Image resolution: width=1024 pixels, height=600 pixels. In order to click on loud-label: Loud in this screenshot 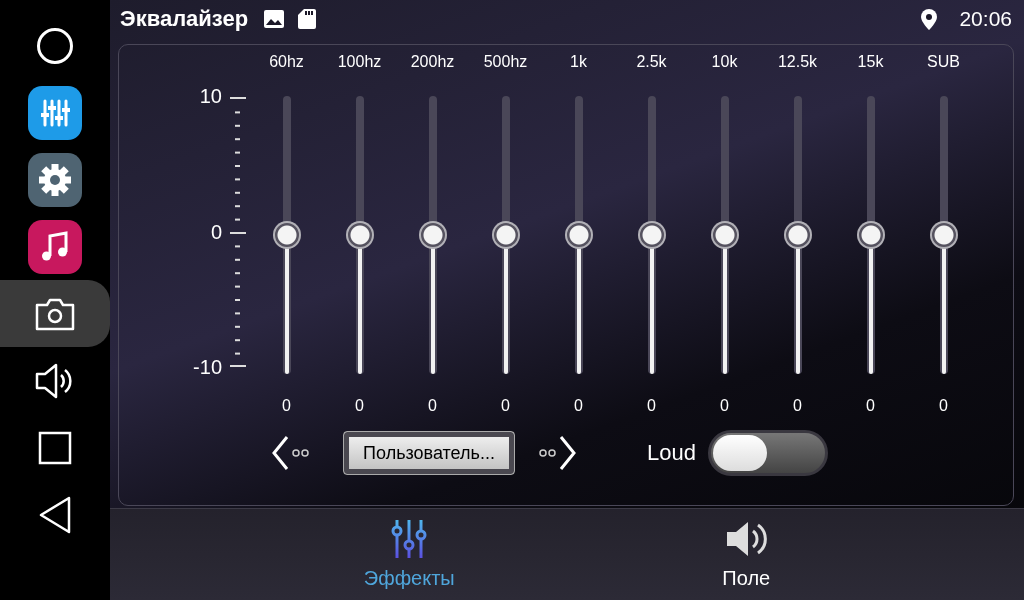, I will do `click(671, 453)`.